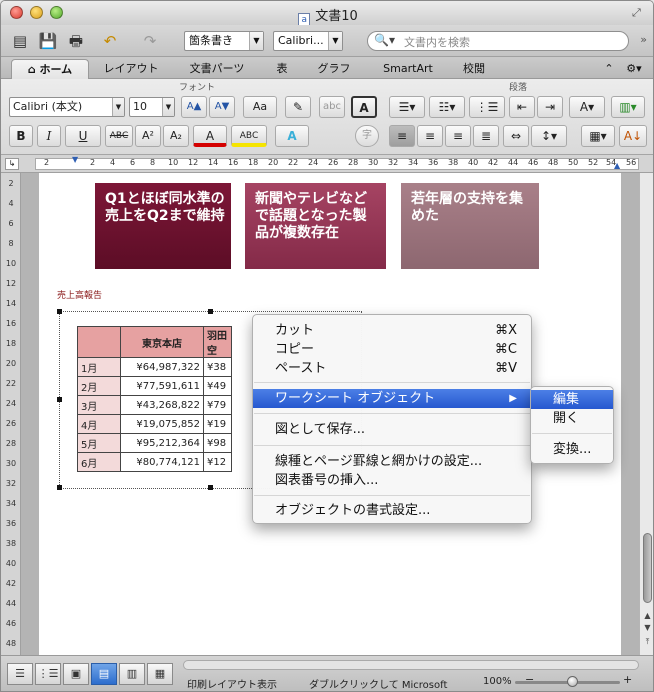 This screenshot has width=654, height=692. What do you see at coordinates (308, 41) in the screenshot?
I see `font-select-toolbar: Calibri... ▼` at bounding box center [308, 41].